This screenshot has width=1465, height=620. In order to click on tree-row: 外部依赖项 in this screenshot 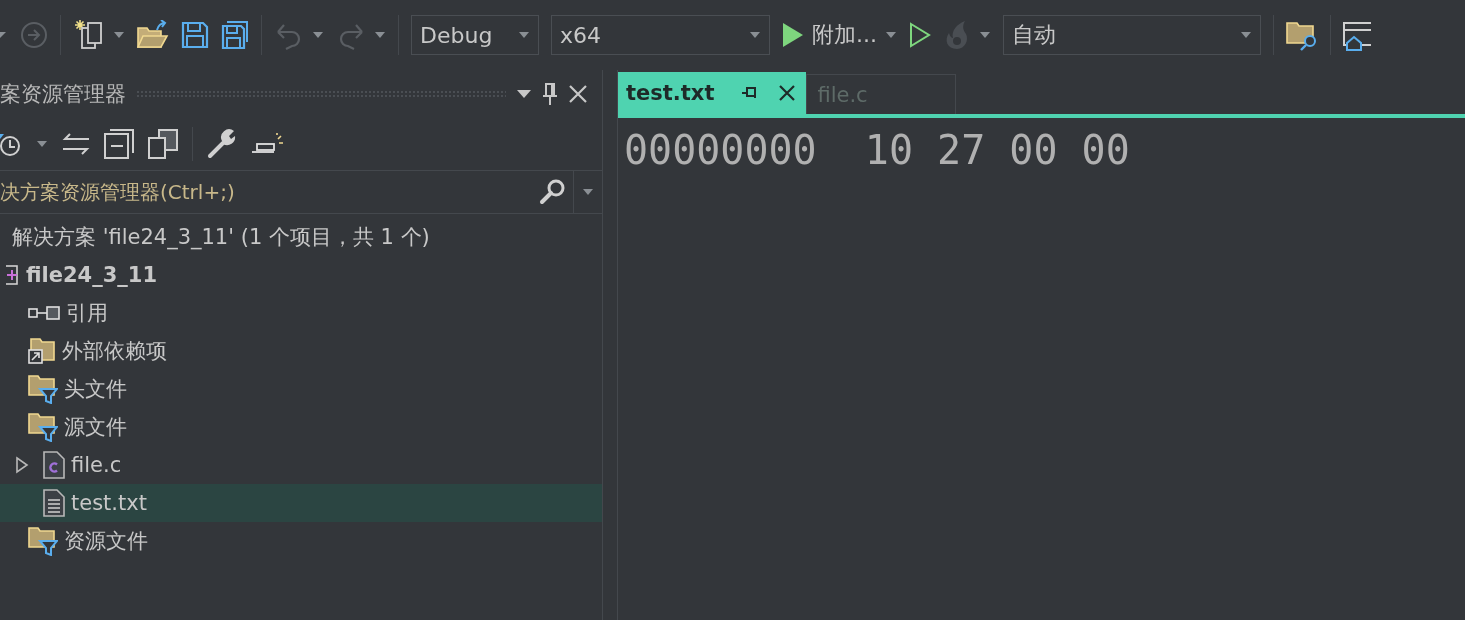, I will do `click(301, 351)`.